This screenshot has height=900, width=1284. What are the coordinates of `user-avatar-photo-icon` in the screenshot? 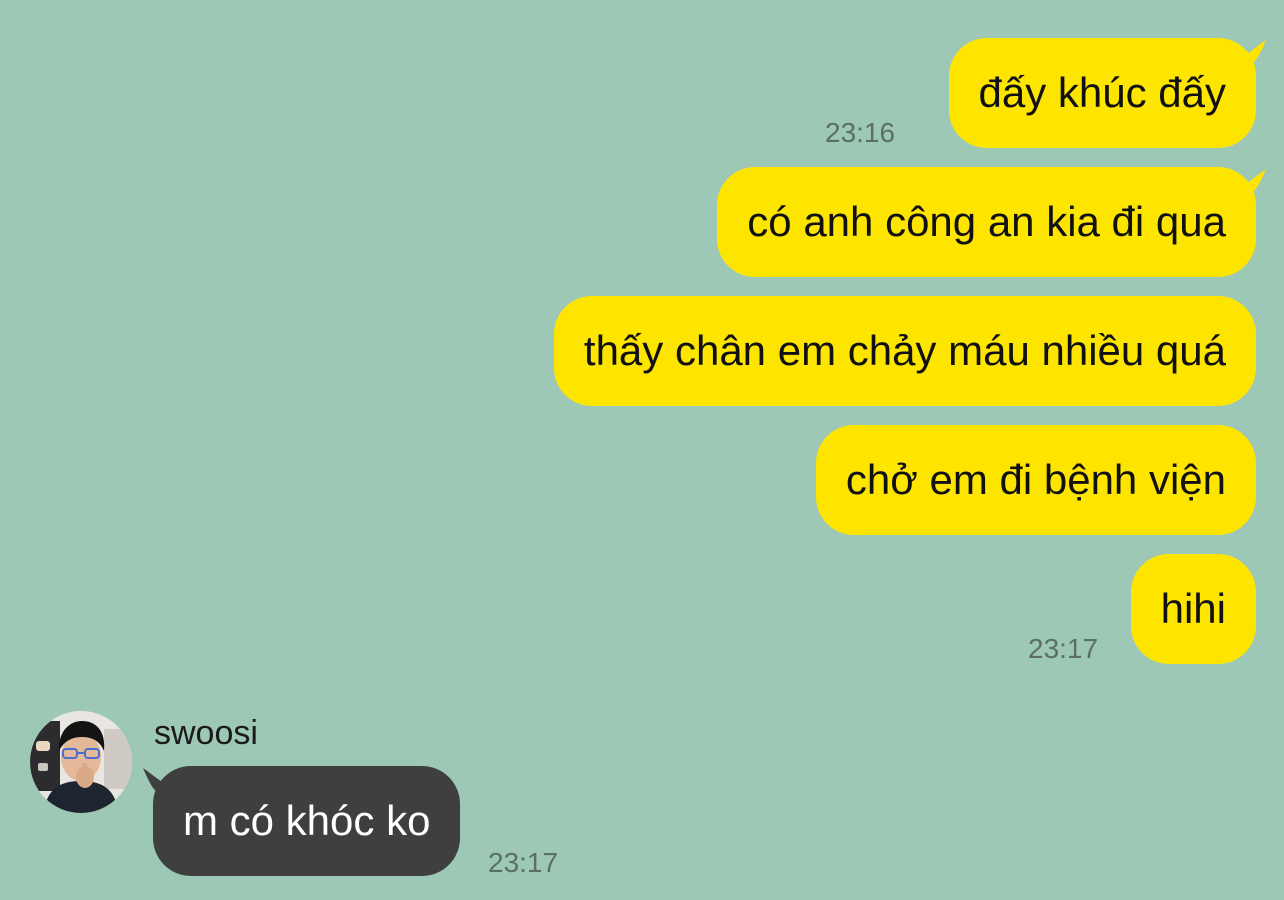 It's located at (81, 762).